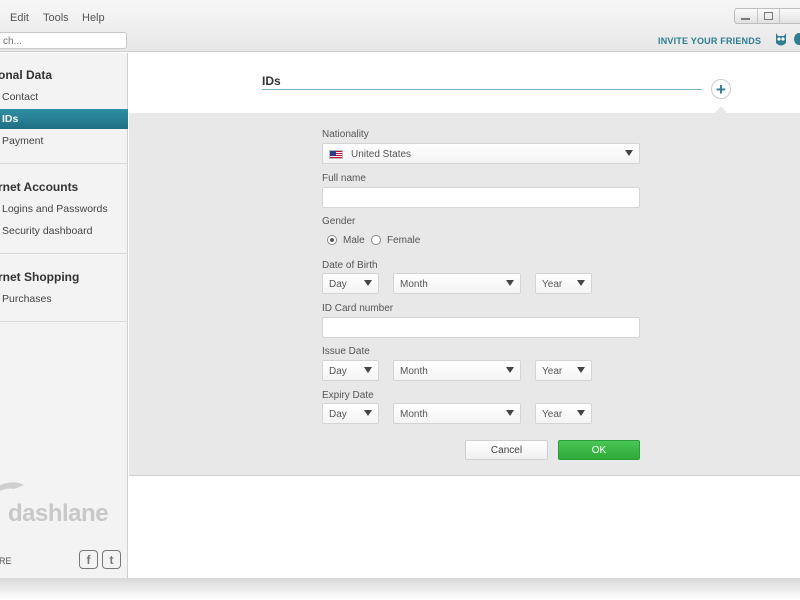  What do you see at coordinates (400, 26) in the screenshot?
I see `title-bar: Edit Tools Help INVITE YOUR FRIENDS` at bounding box center [400, 26].